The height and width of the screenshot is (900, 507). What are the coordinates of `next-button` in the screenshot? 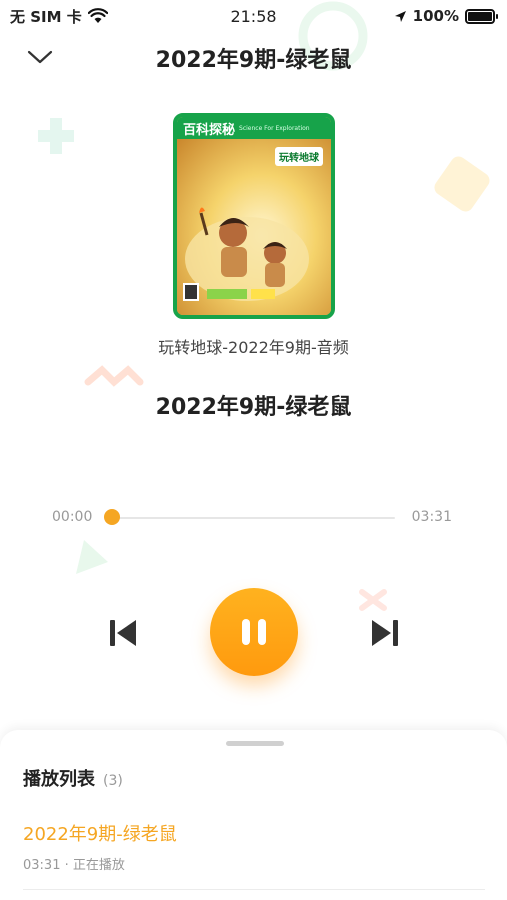 It's located at (385, 633).